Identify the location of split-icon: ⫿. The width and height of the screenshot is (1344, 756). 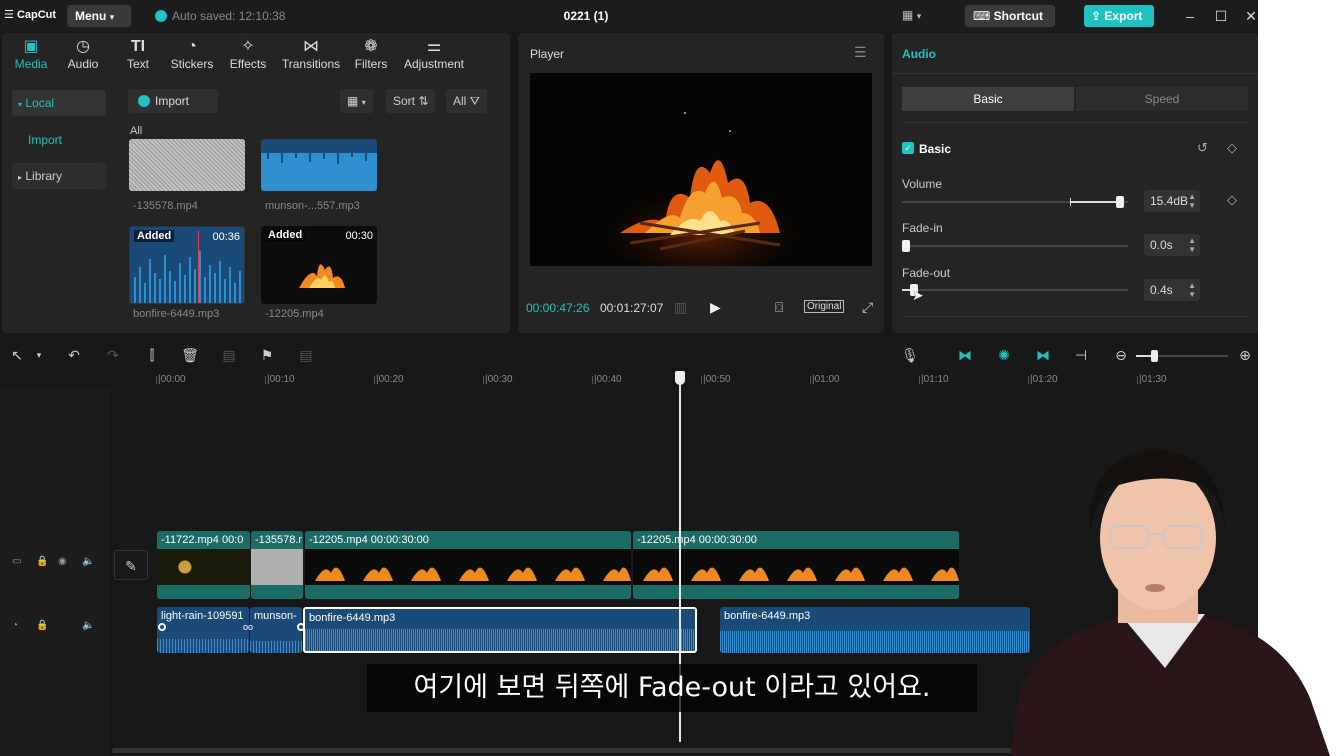
(152, 355).